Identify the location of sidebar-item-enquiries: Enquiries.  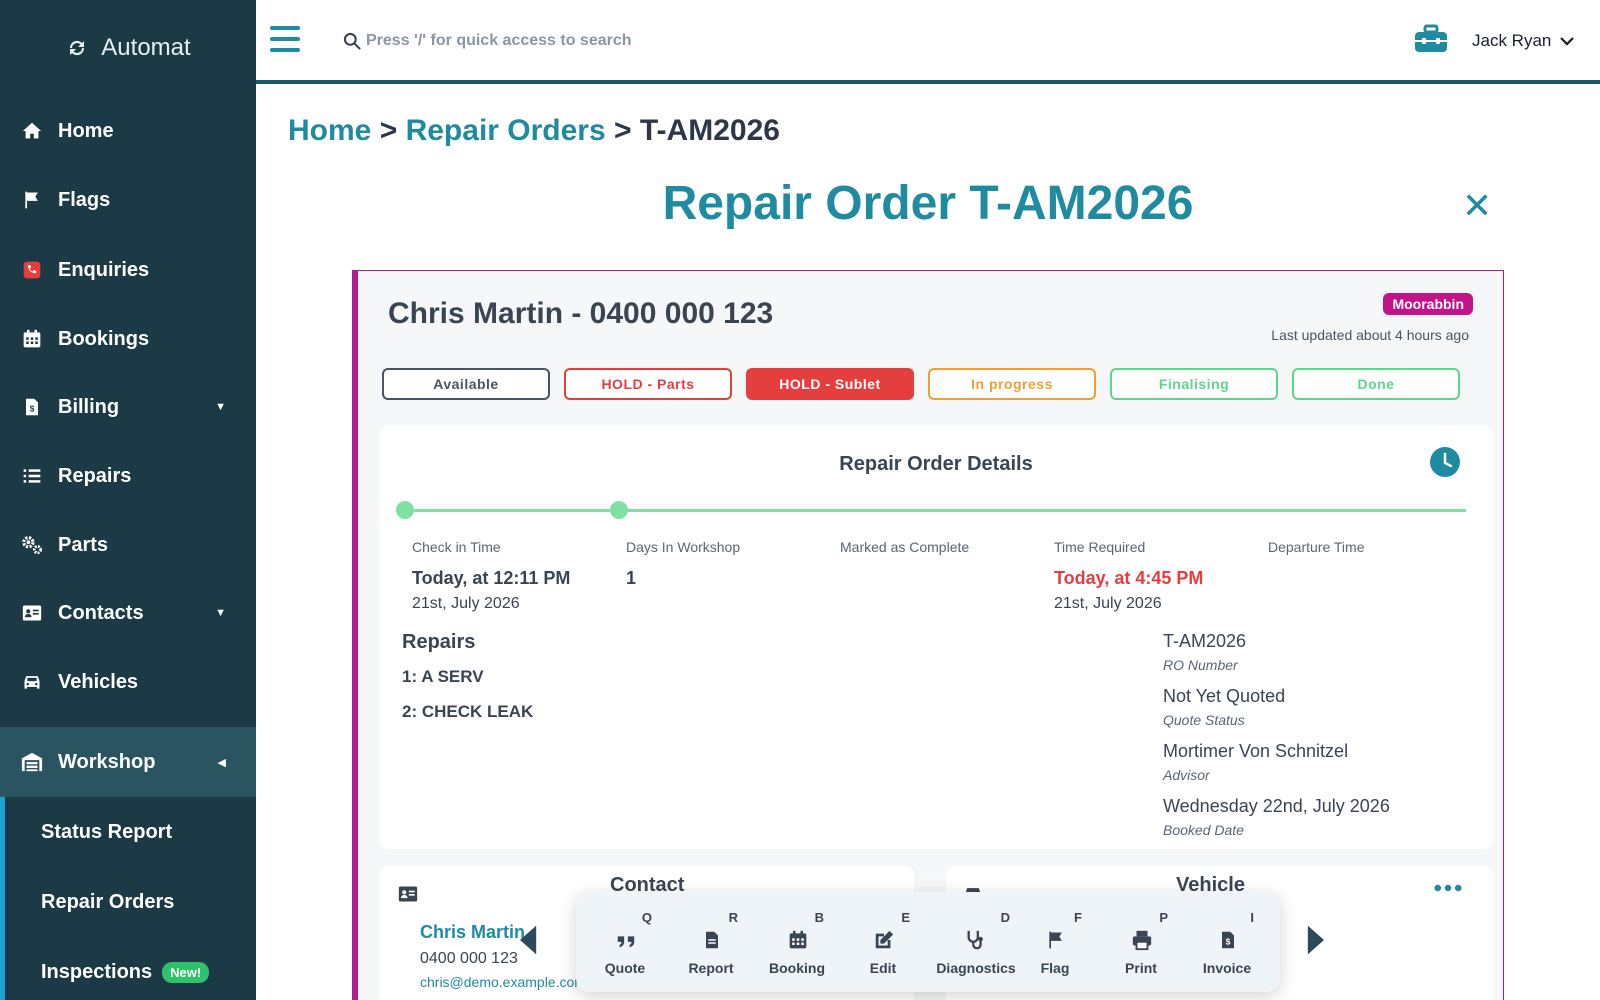
(128, 270).